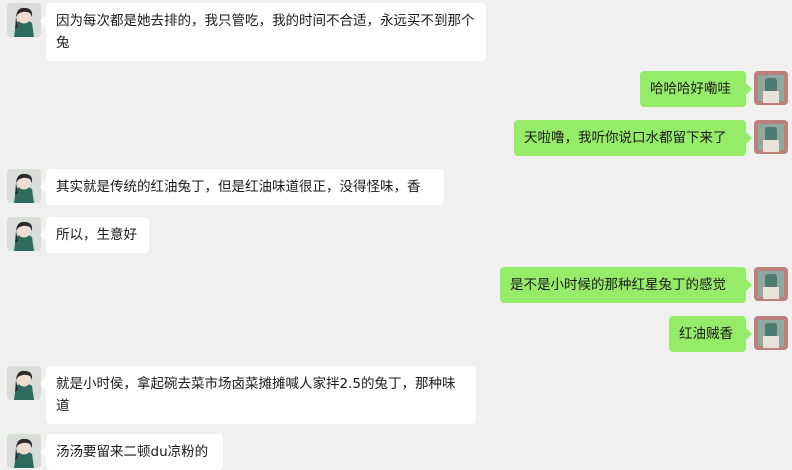 The height and width of the screenshot is (470, 792). I want to click on incoming-message-bubble: 因为每次都是她去排的，我只管吃，我的时间不合适，永远买不到那个兔, so click(263, 32).